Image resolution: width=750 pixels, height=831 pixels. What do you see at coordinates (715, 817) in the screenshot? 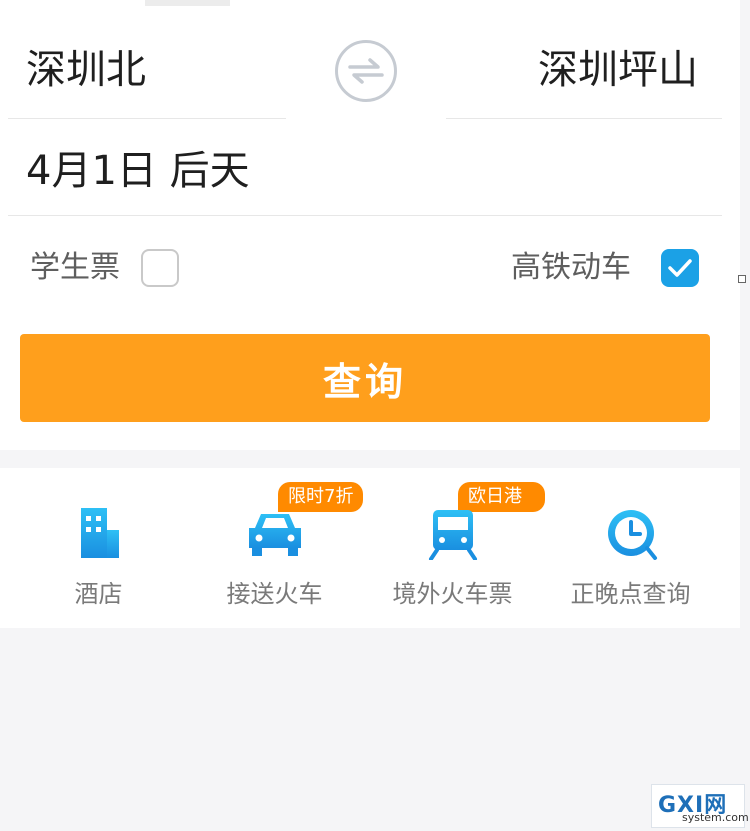
I see `watermark-subtext: system.com` at bounding box center [715, 817].